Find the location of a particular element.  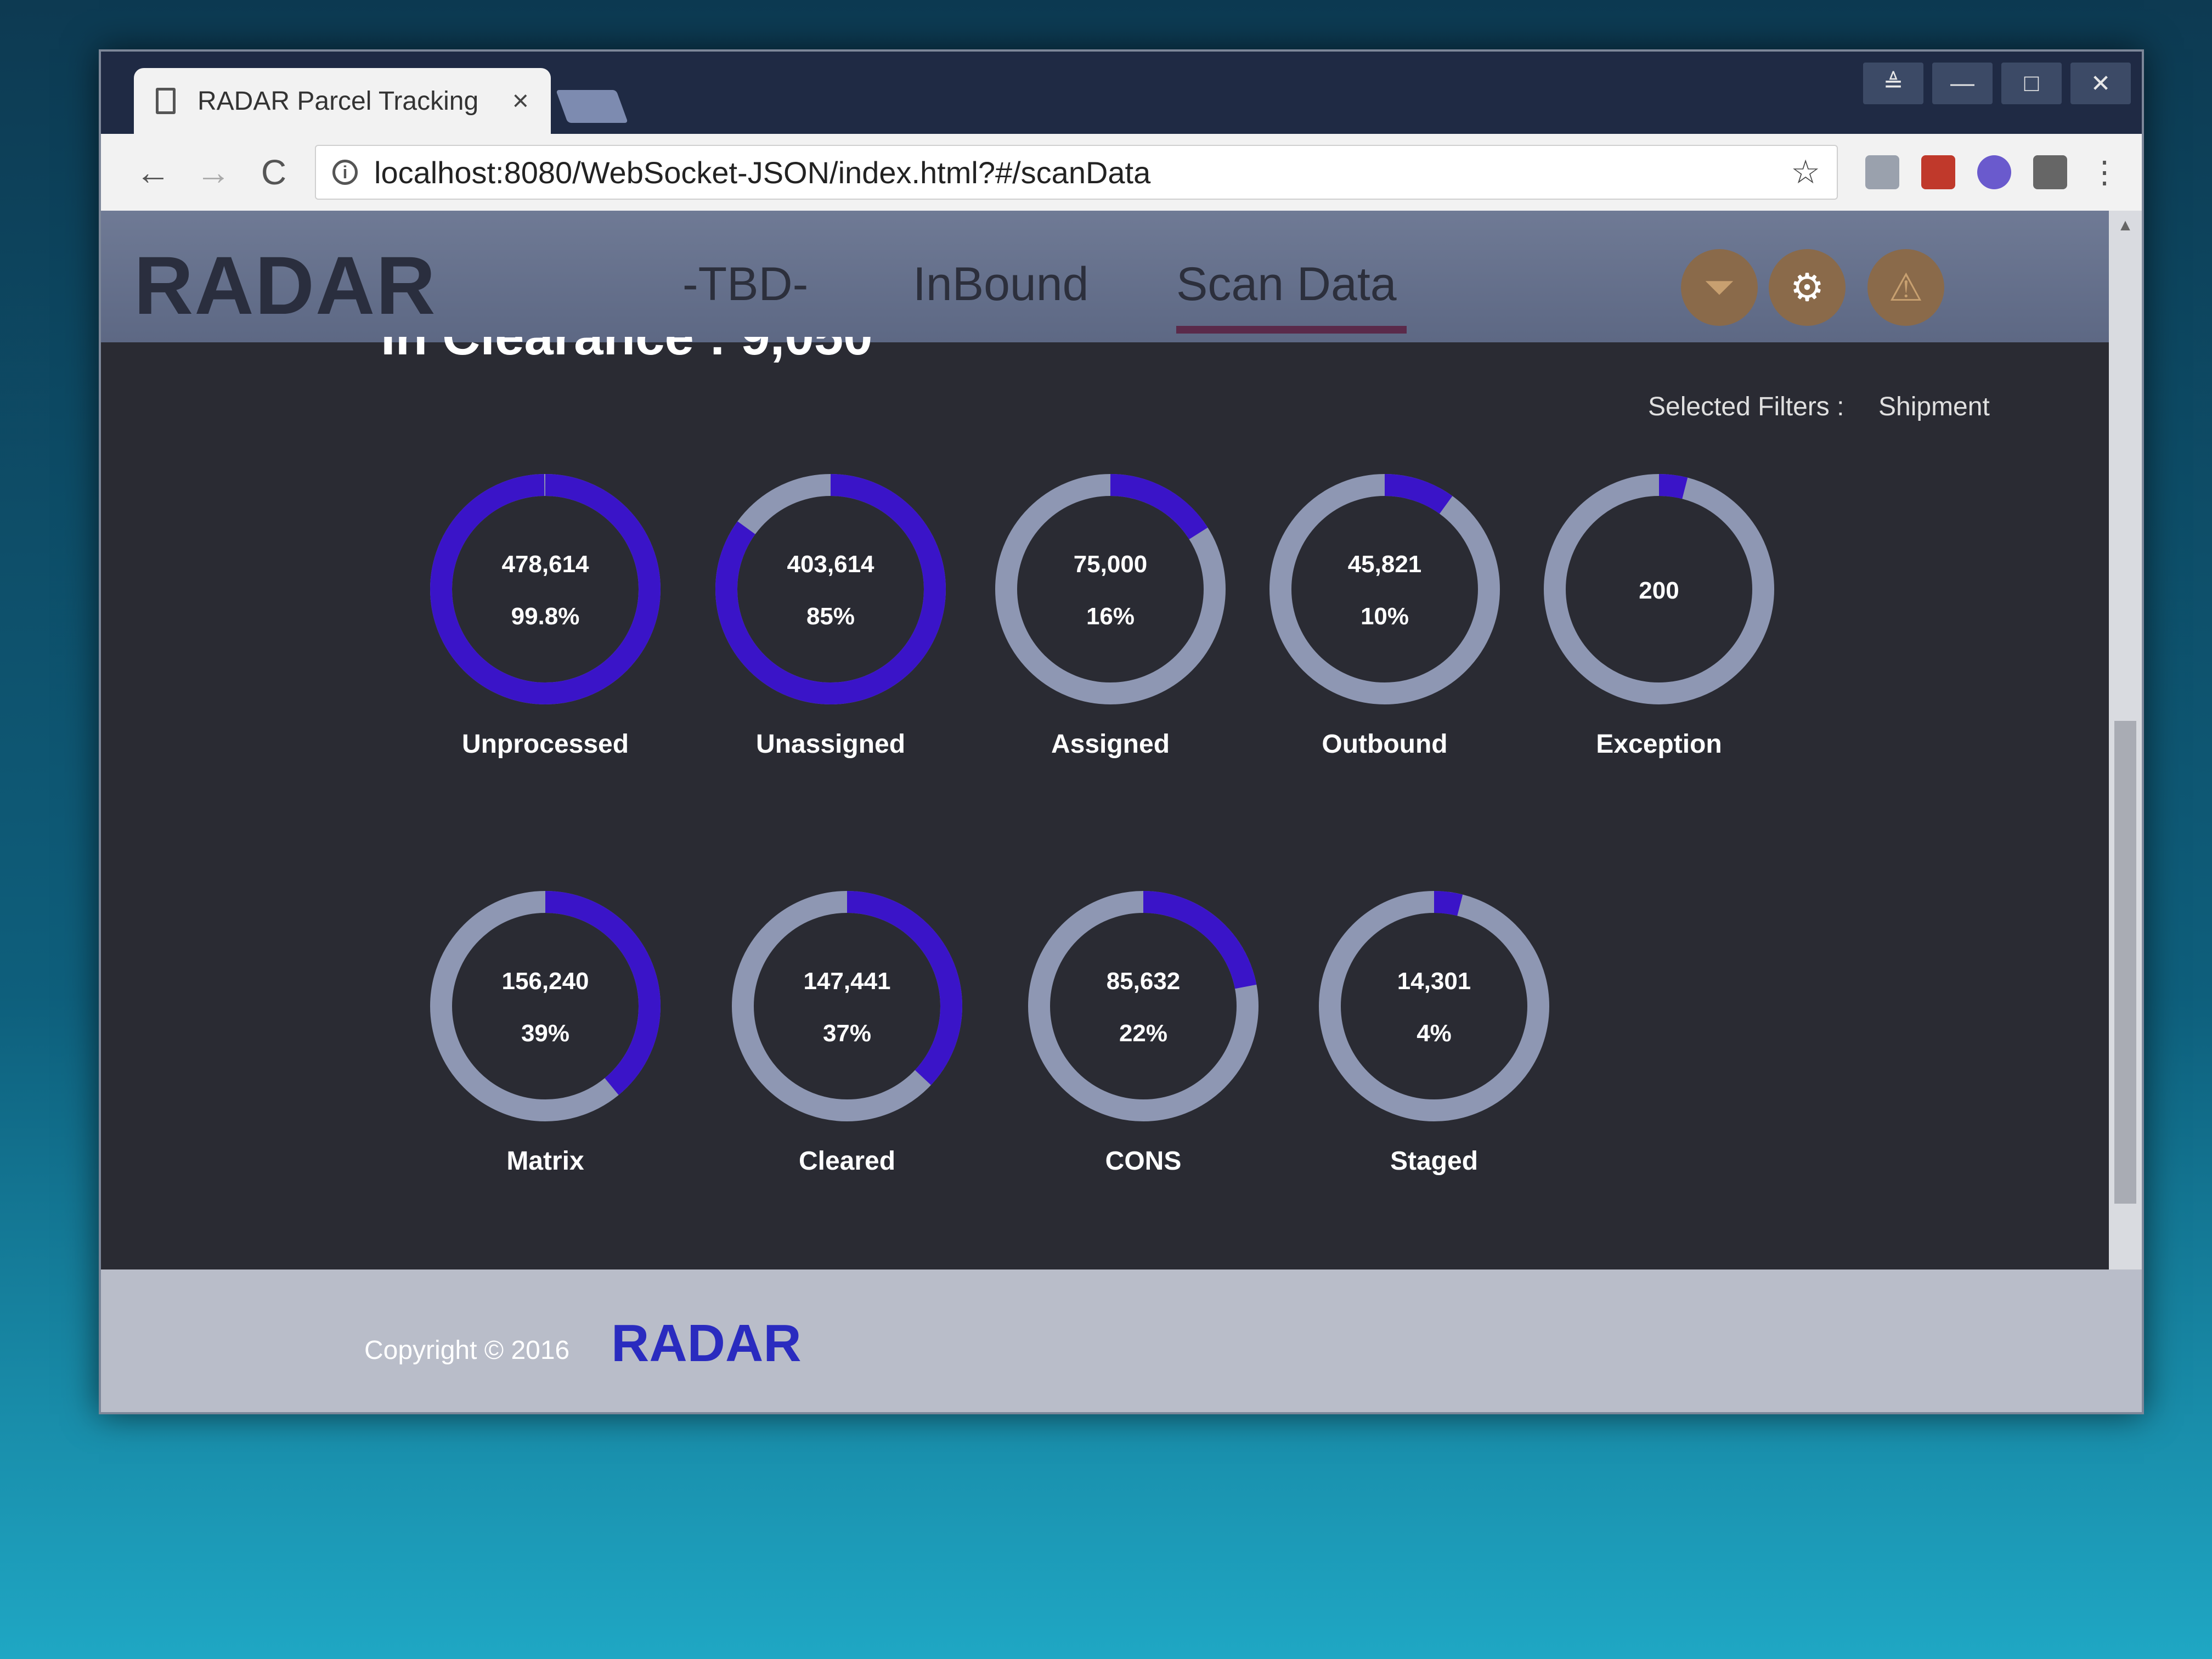

donut-matrix: 156,240 39% is located at coordinates (545, 1006).